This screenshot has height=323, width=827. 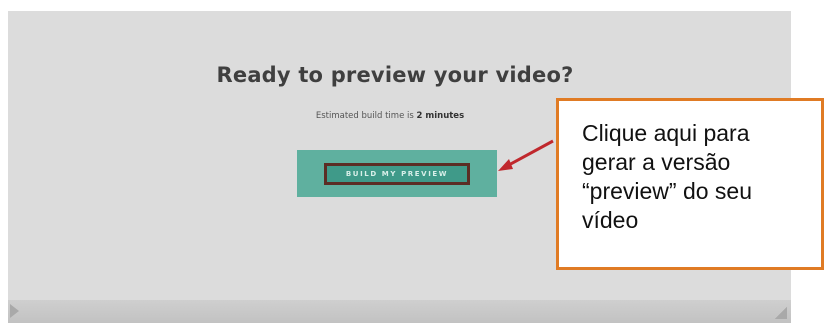 I want to click on resize-grip-icon, so click(x=781, y=313).